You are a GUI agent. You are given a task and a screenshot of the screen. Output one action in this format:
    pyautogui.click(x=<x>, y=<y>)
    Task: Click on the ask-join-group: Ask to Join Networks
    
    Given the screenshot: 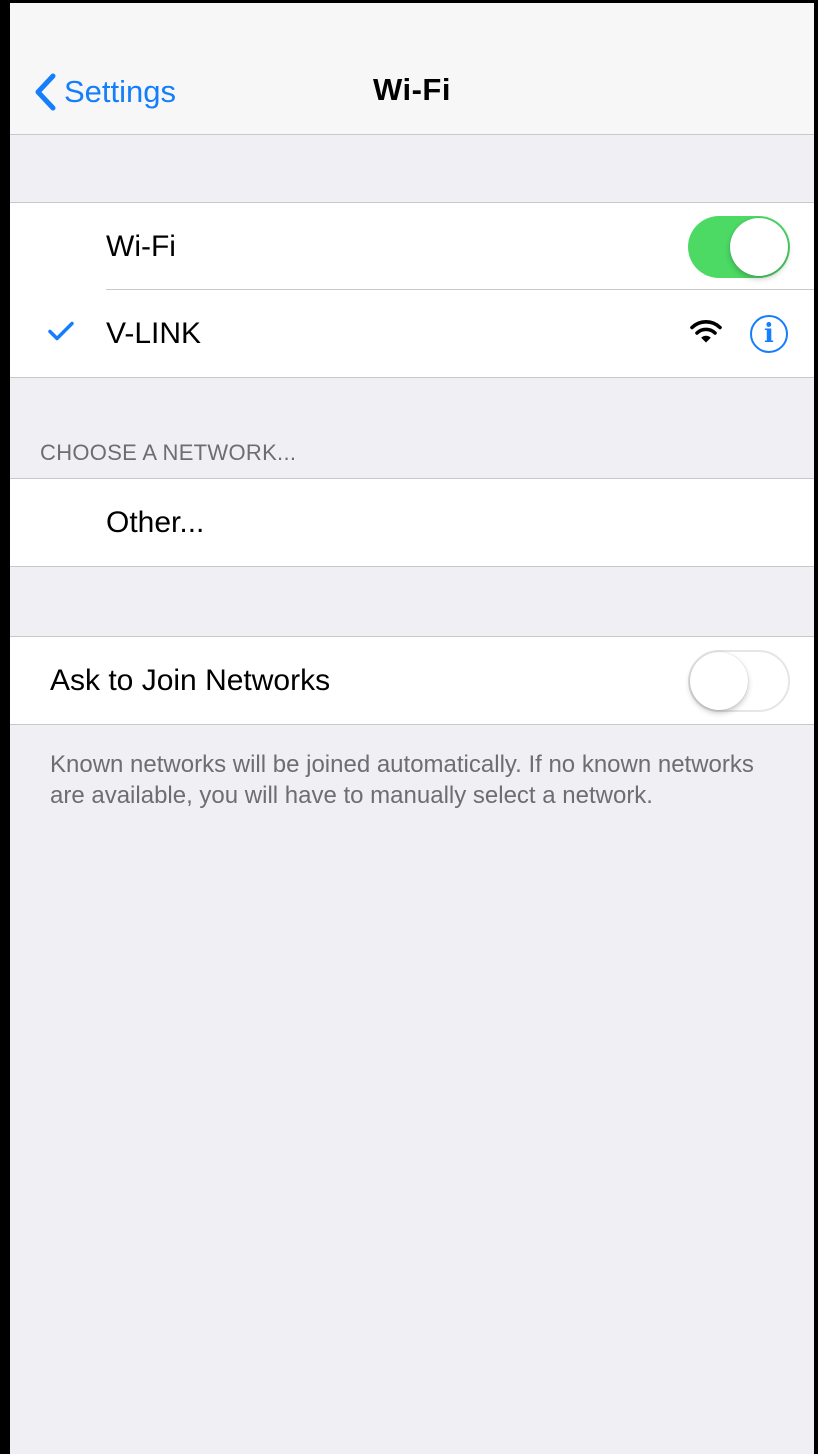 What is the action you would take?
    pyautogui.click(x=412, y=680)
    